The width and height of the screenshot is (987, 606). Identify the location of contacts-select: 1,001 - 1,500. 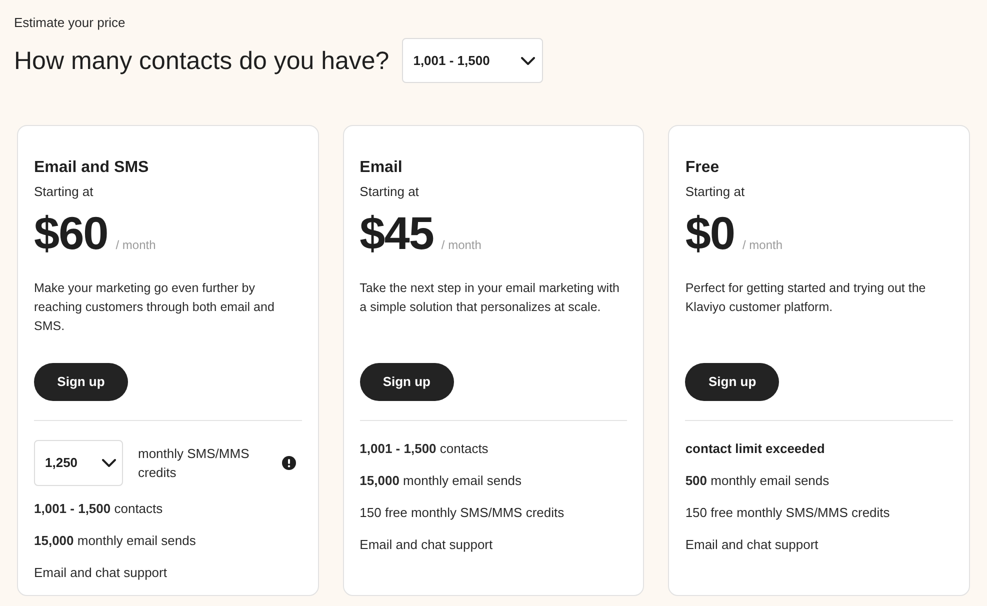
(473, 60).